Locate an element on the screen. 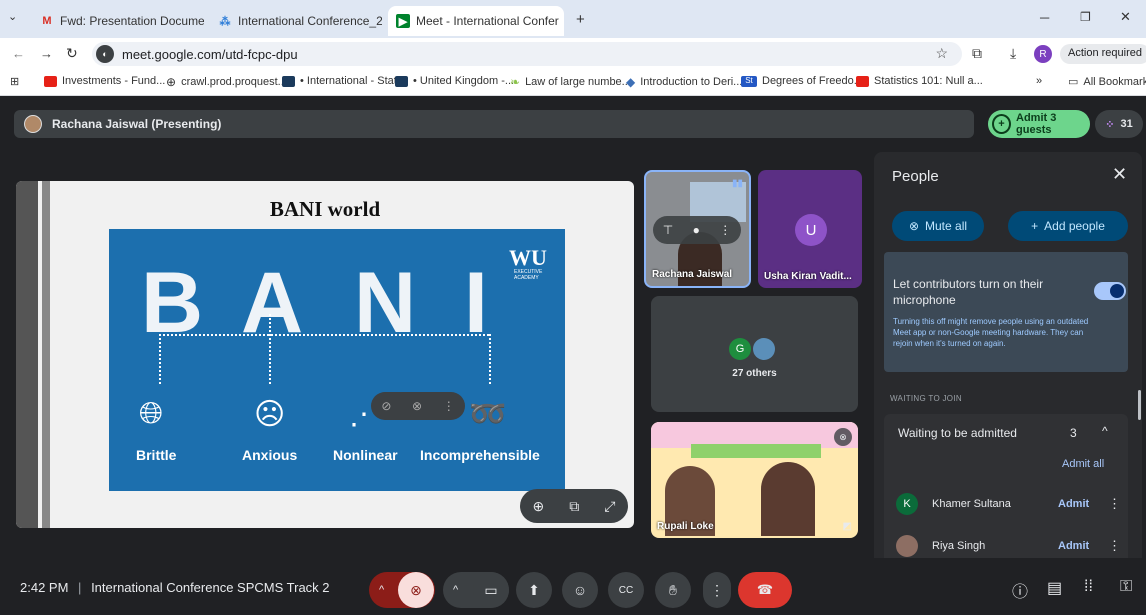 This screenshot has width=1146, height=615. tile-menu-icon: ◩ is located at coordinates (847, 526).